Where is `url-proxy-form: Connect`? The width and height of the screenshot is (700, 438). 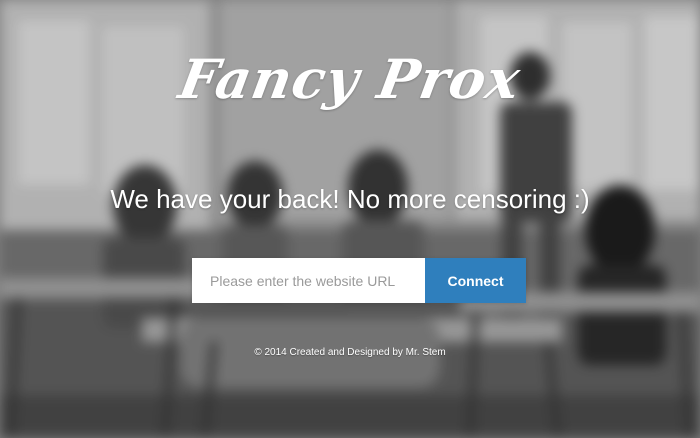 url-proxy-form: Connect is located at coordinates (359, 280).